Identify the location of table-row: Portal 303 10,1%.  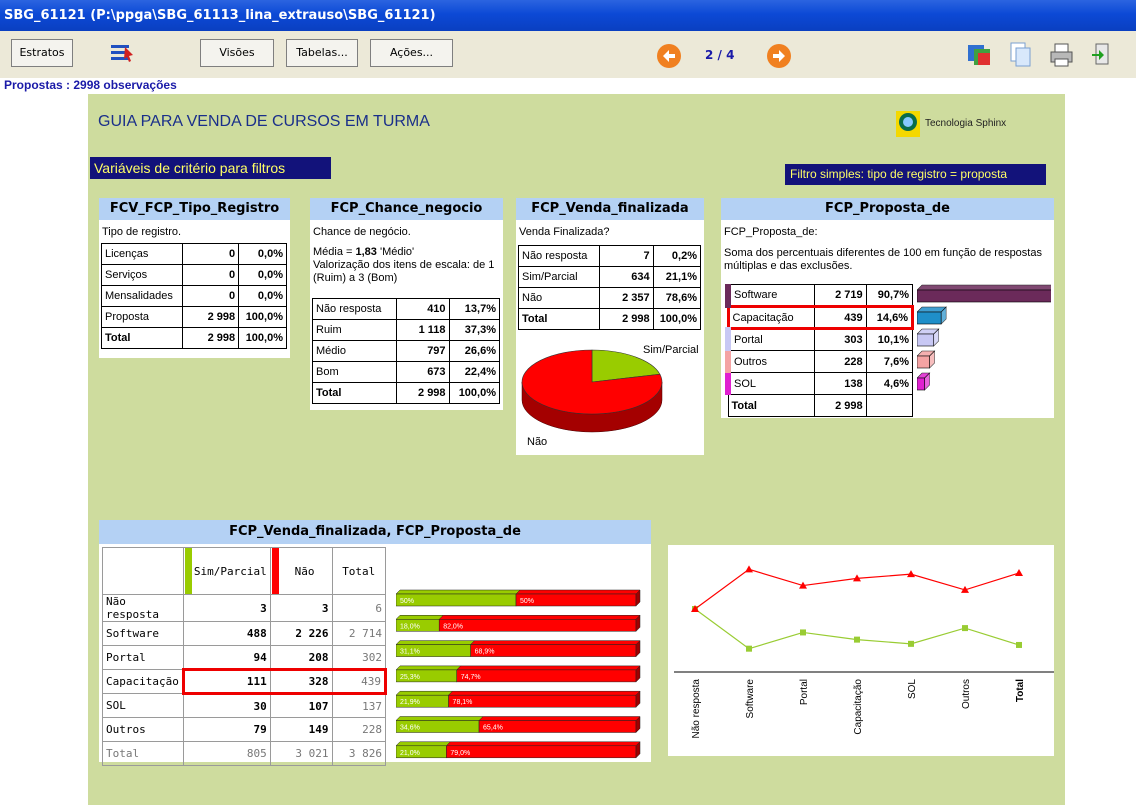
(819, 339).